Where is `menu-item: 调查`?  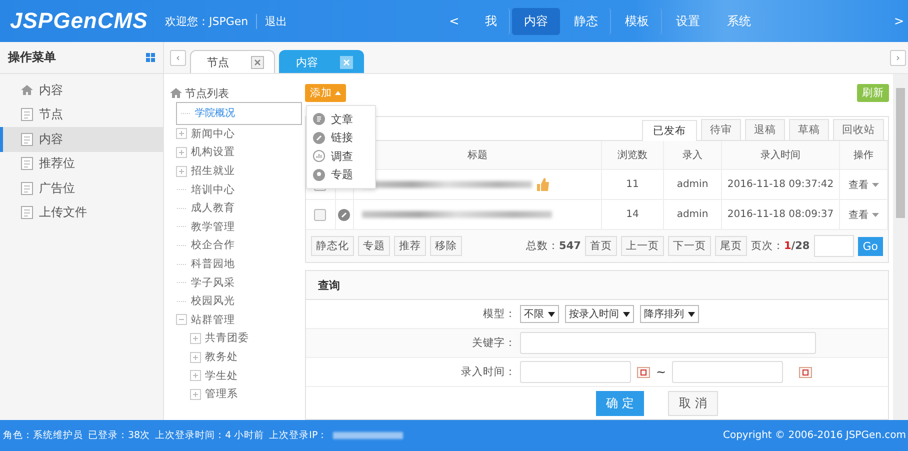 menu-item: 调查 is located at coordinates (344, 156).